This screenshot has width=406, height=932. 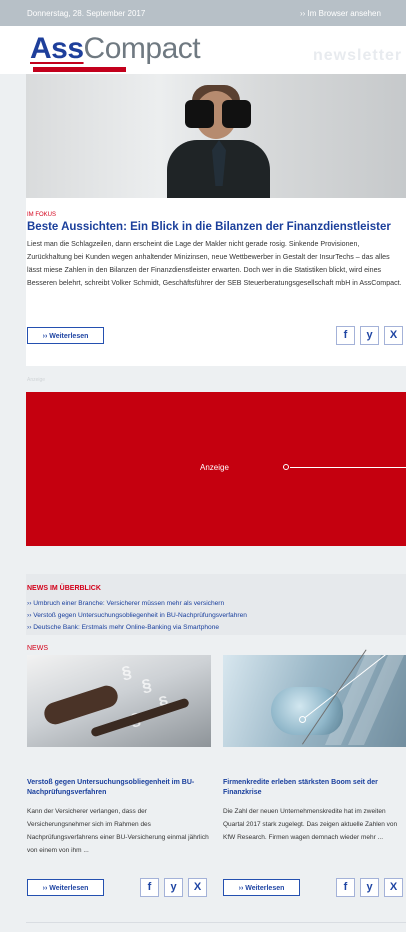 I want to click on view-in-browser-link: ›› Im Browser ansehen, so click(x=340, y=13).